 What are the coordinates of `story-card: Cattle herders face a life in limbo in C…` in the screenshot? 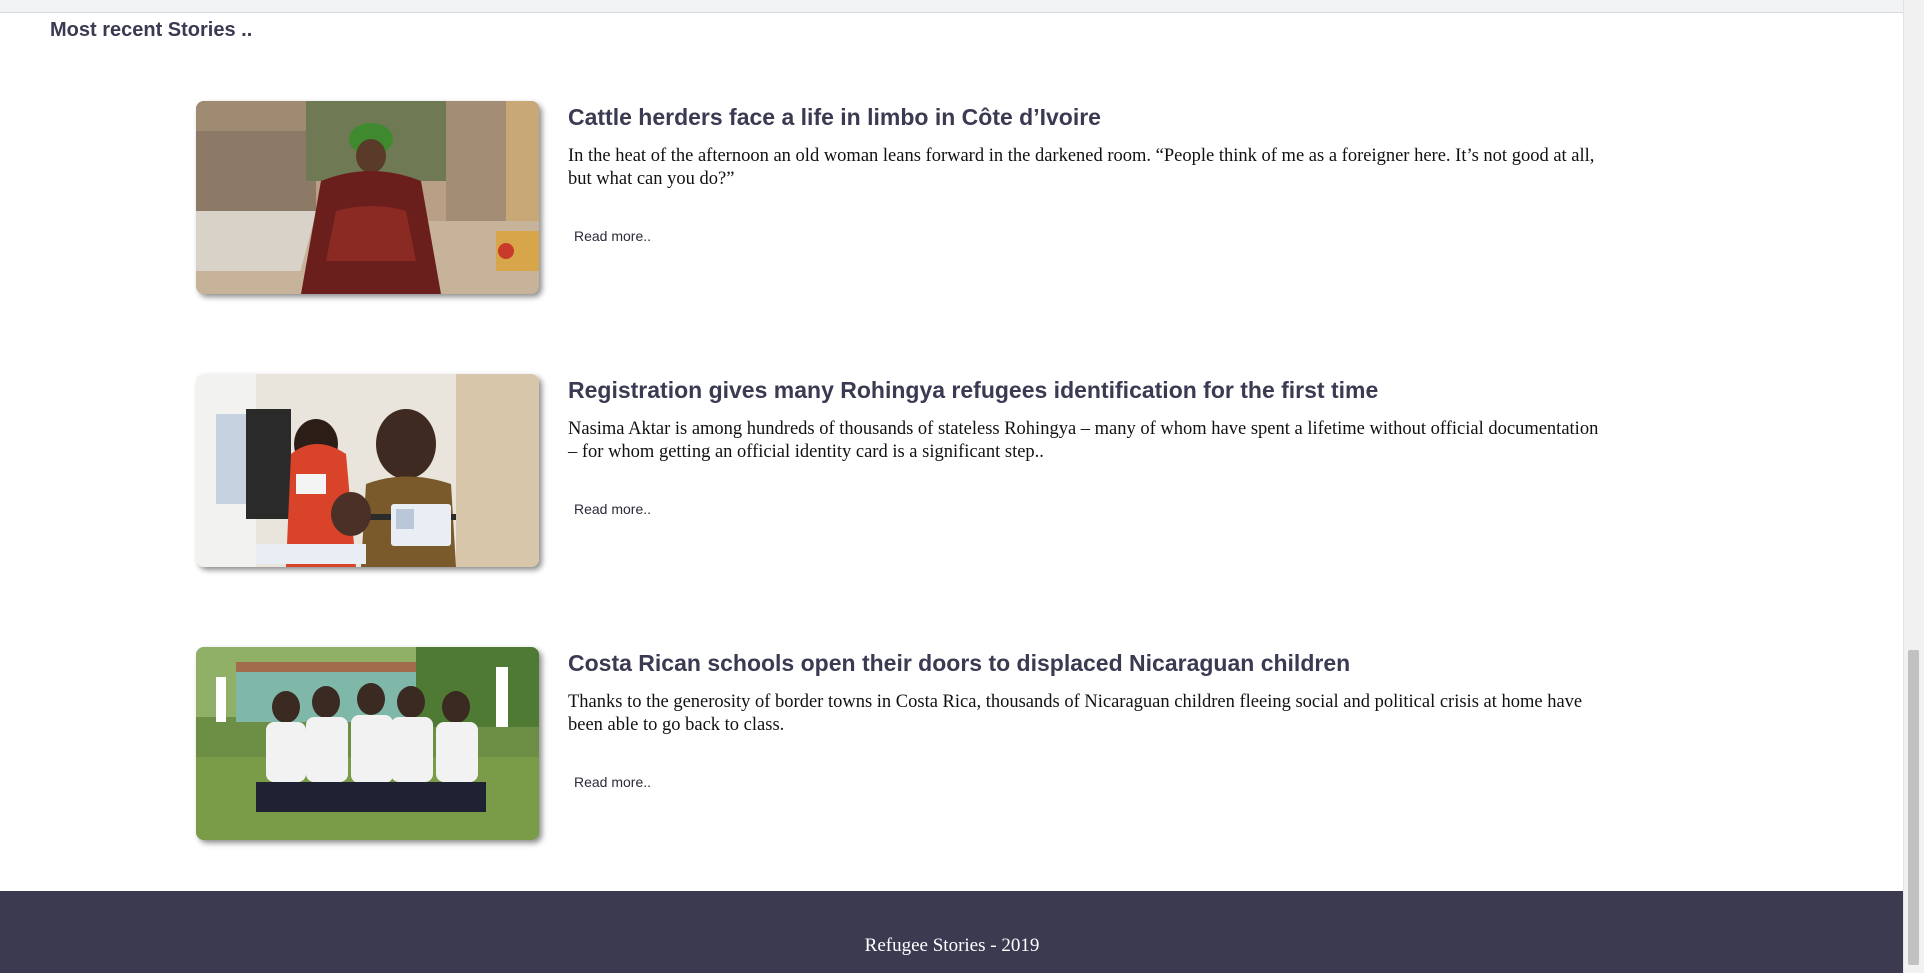 It's located at (896, 199).